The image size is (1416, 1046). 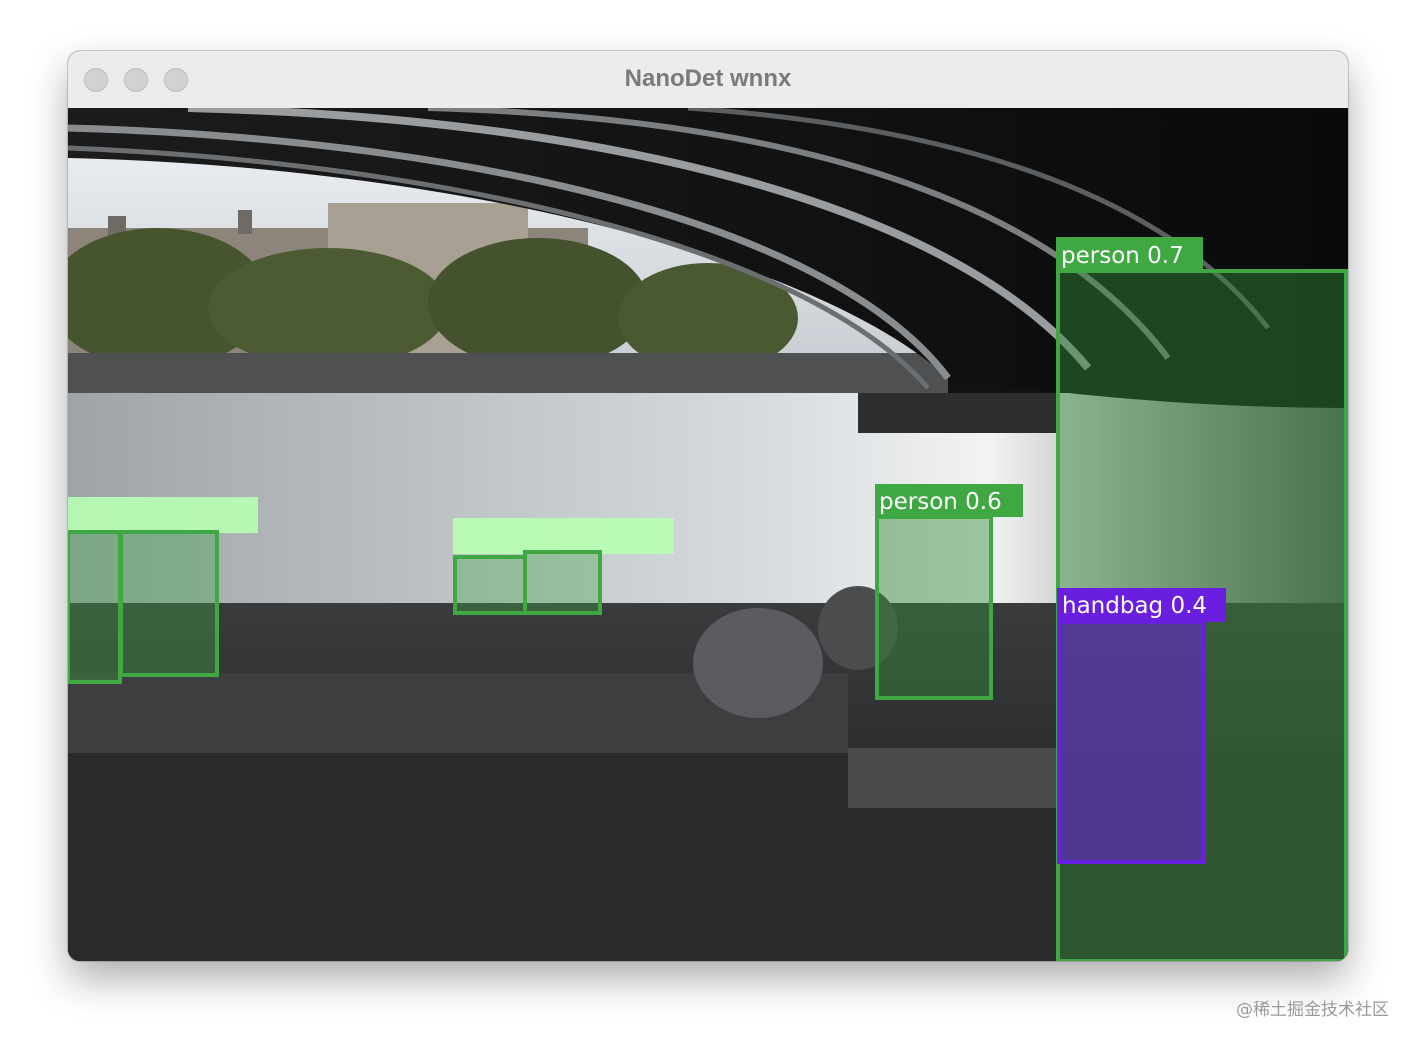 What do you see at coordinates (1134, 606) in the screenshot?
I see `label-handbag: handbag 0.4` at bounding box center [1134, 606].